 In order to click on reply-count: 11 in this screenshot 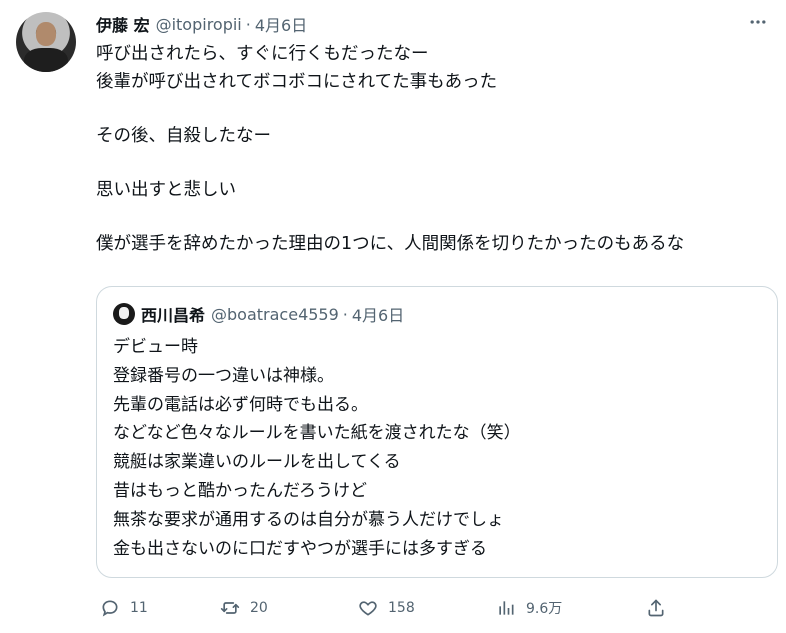, I will do `click(139, 608)`.